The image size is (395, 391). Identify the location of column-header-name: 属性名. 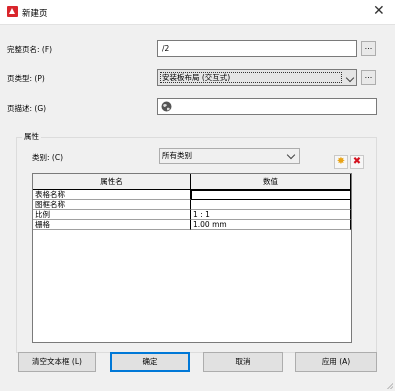
(112, 181).